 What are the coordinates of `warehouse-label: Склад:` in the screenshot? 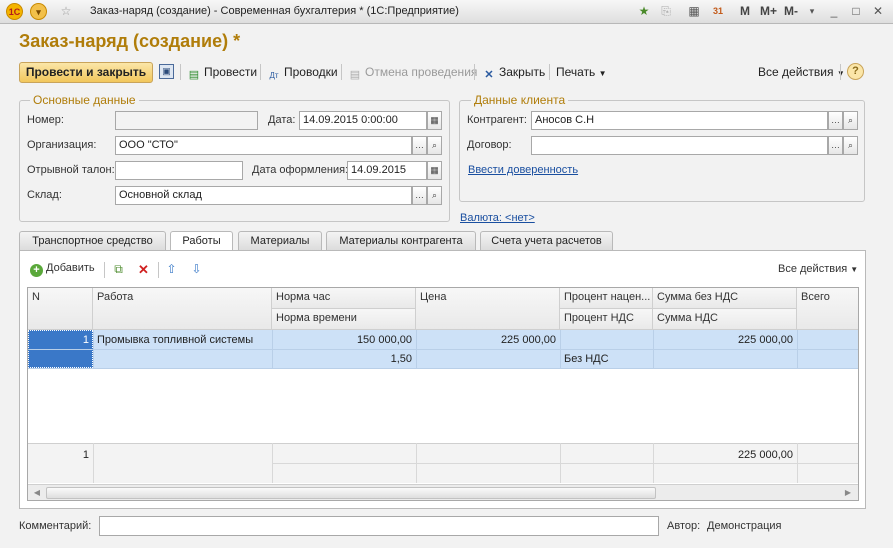 It's located at (44, 195).